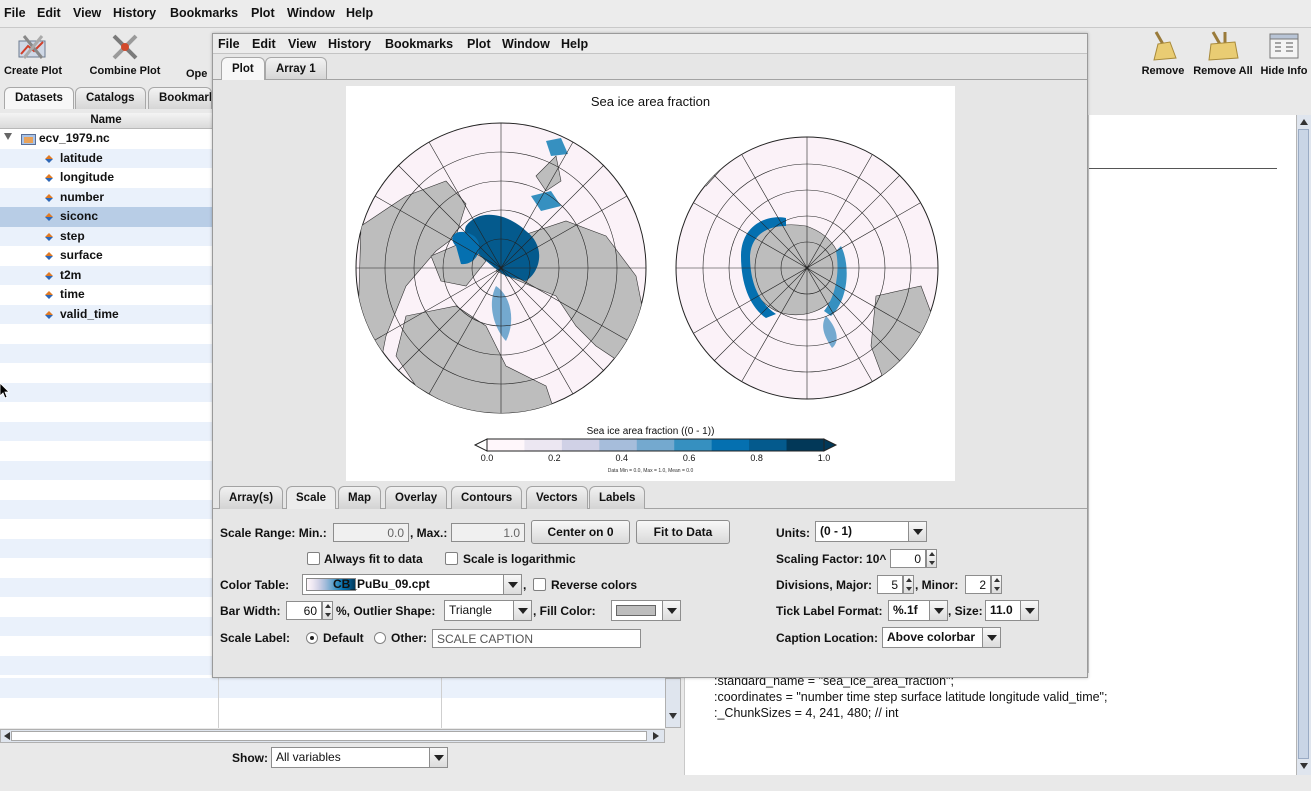  I want to click on scroll-up-arrow-icon, so click(1304, 122).